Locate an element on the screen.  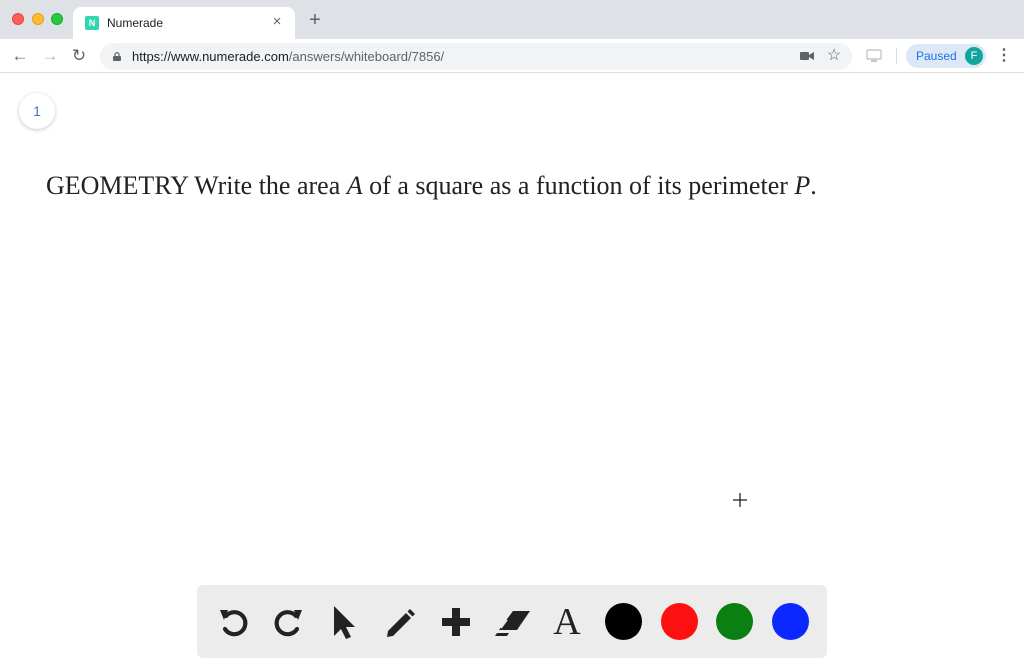
variable-area: A is located at coordinates (354, 185).